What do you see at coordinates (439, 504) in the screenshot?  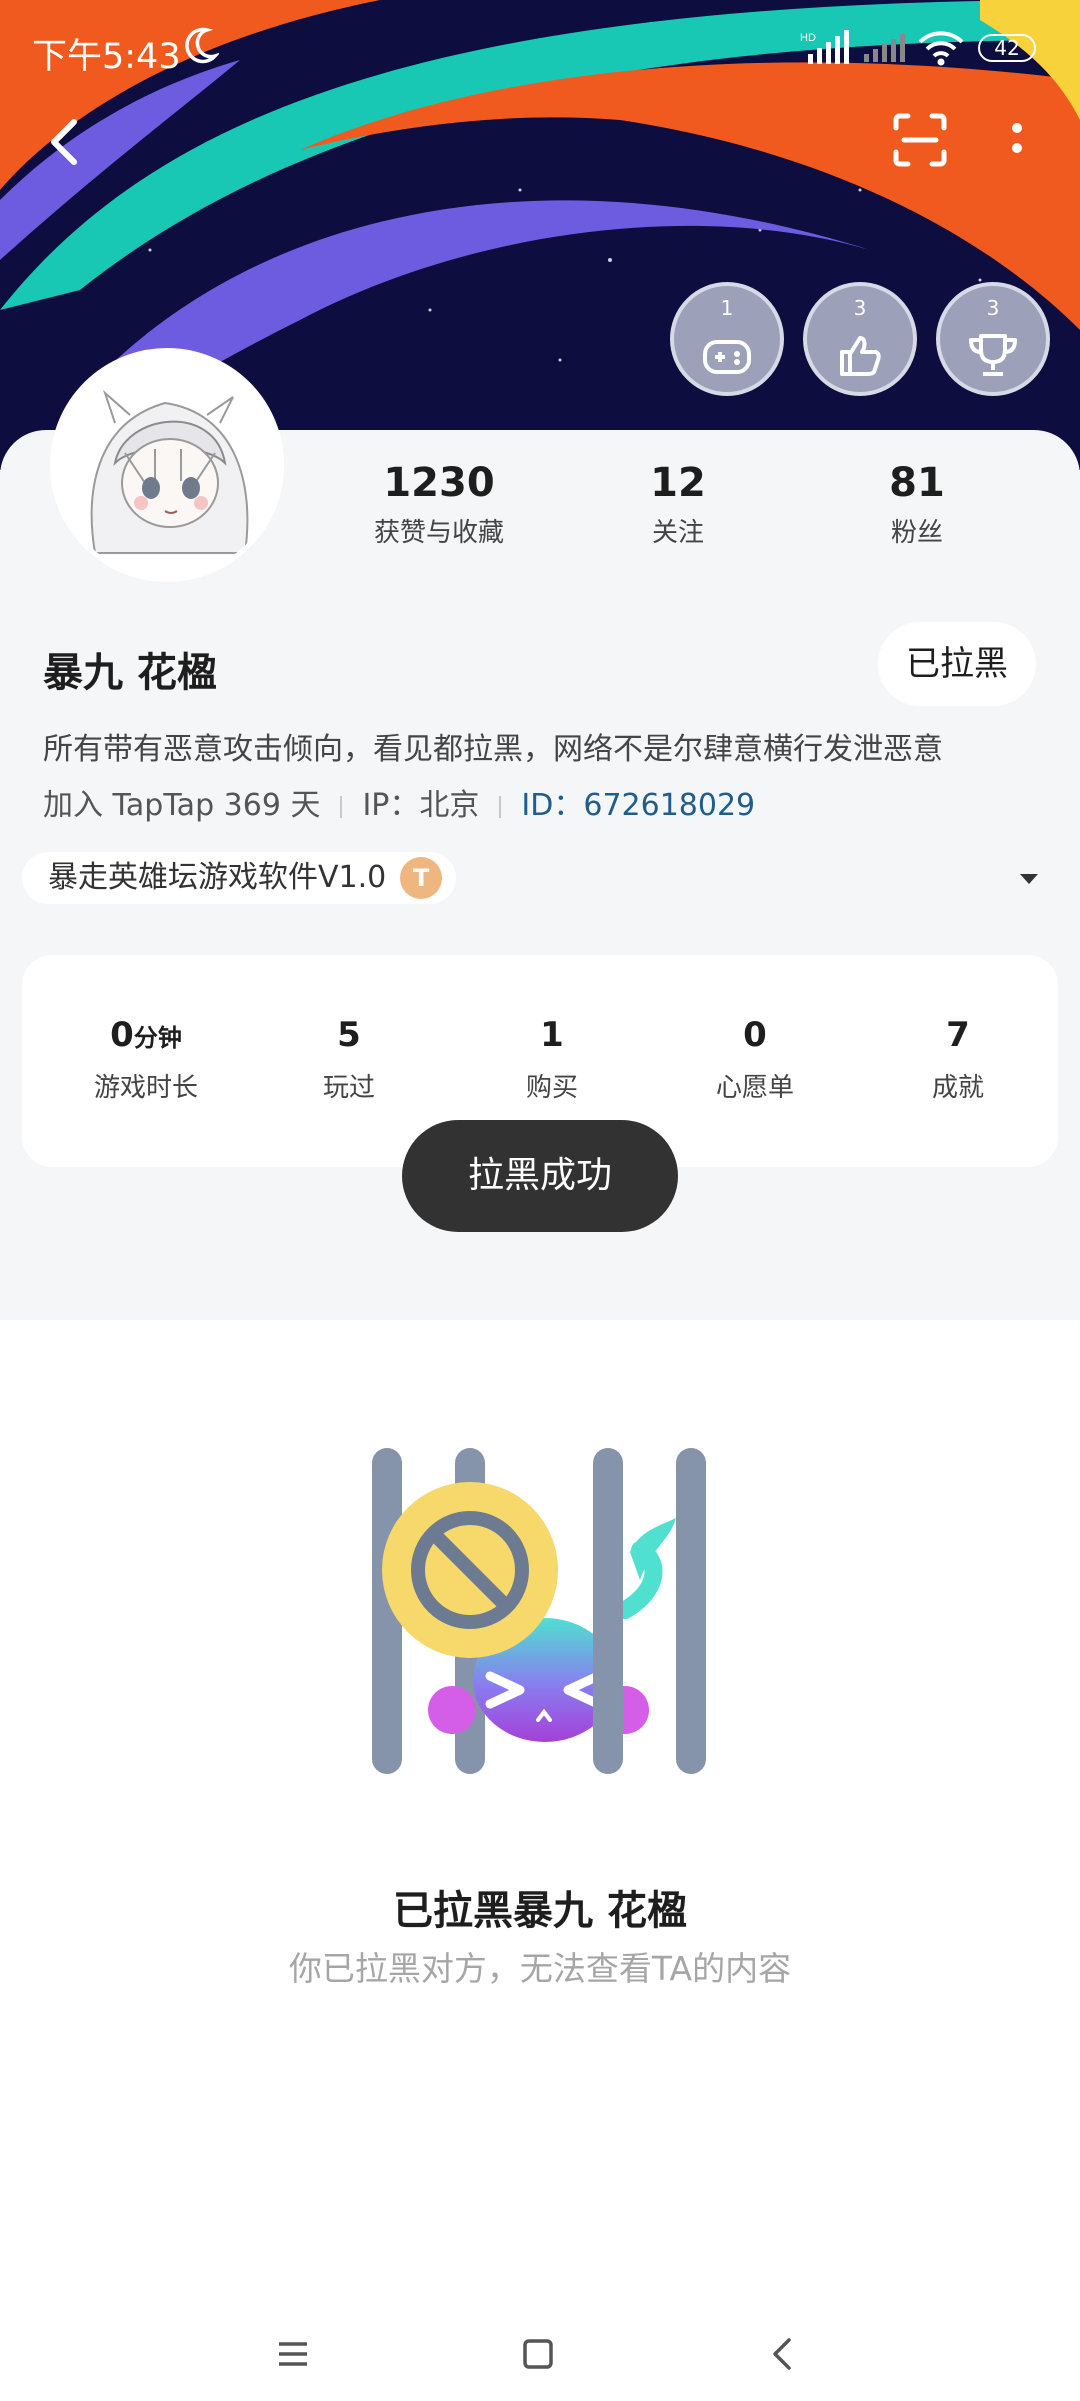 I see `stat-likes: 1230 获赞与收藏` at bounding box center [439, 504].